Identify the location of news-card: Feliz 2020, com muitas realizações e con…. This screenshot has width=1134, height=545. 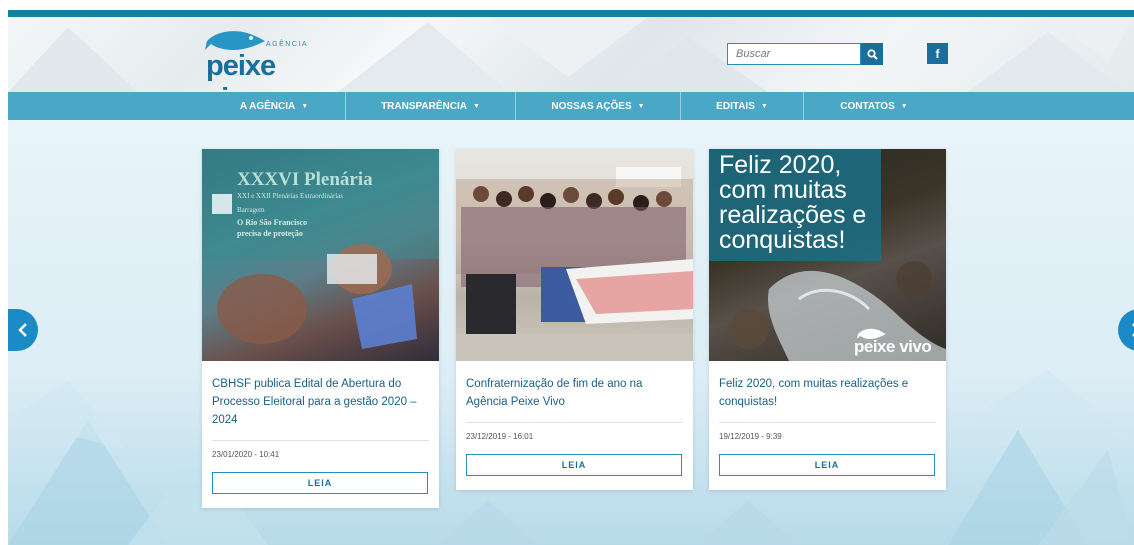
(827, 319).